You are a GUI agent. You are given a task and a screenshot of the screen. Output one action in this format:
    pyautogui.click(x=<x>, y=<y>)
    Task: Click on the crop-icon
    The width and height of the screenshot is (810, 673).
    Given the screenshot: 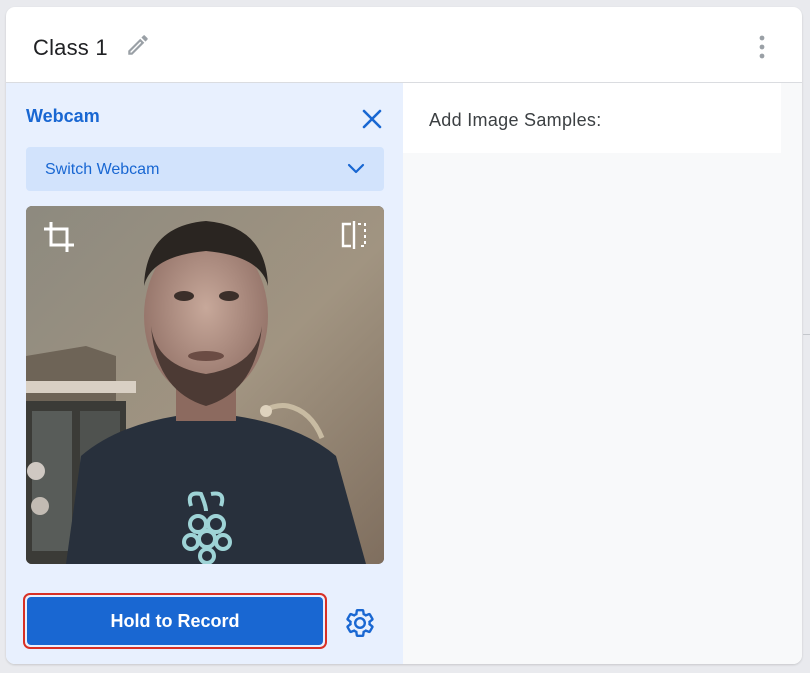 What is the action you would take?
    pyautogui.click(x=59, y=237)
    